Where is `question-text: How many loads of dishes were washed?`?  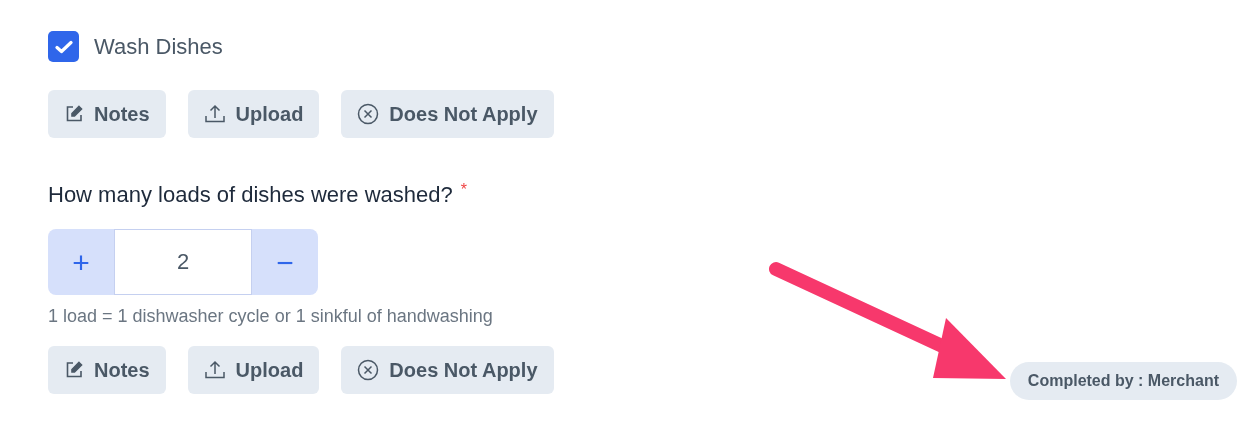
question-text: How many loads of dishes were washed? is located at coordinates (250, 195).